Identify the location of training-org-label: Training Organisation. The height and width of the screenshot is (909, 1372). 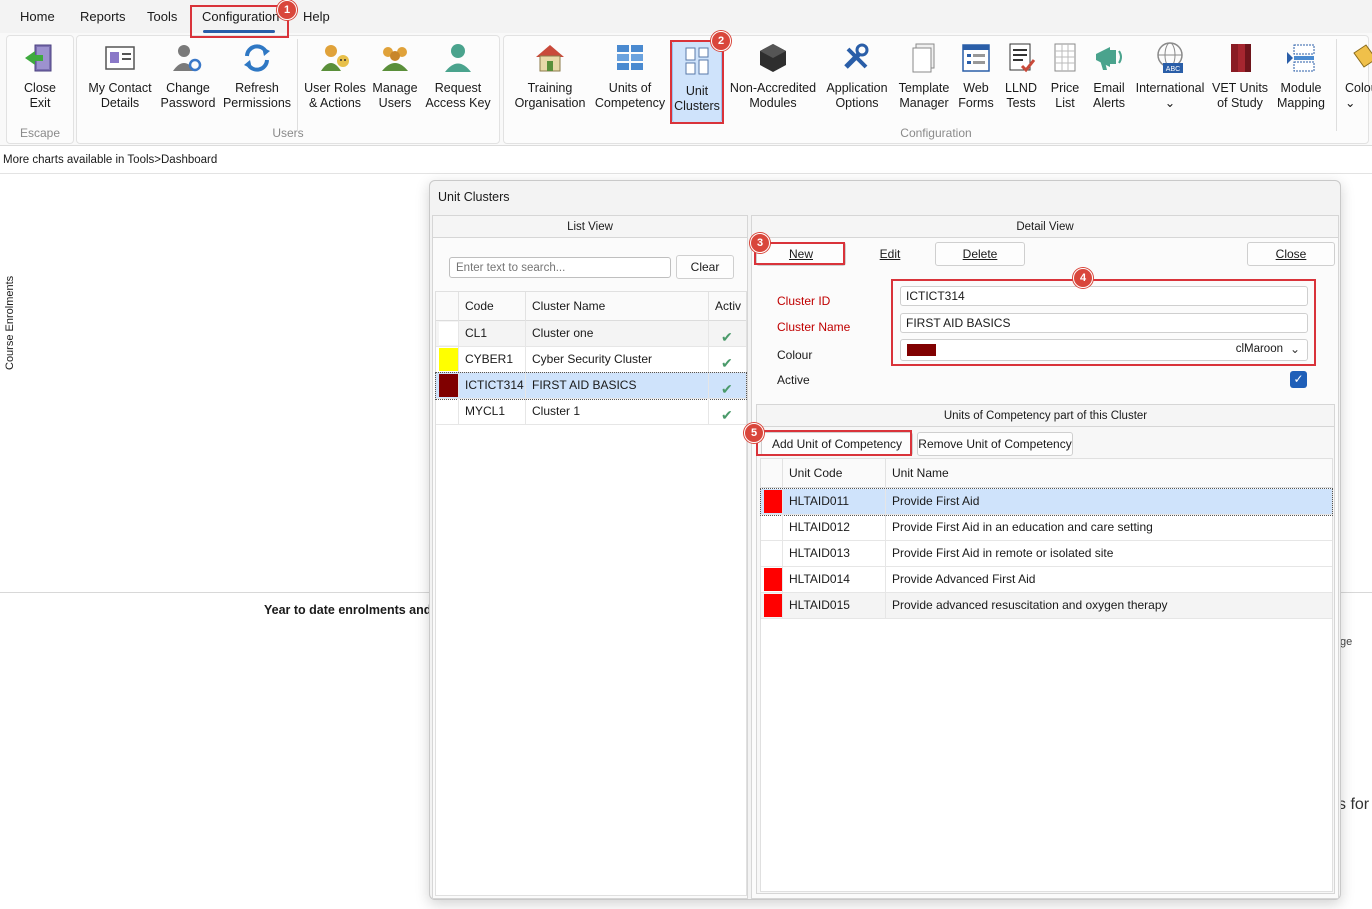
(550, 95).